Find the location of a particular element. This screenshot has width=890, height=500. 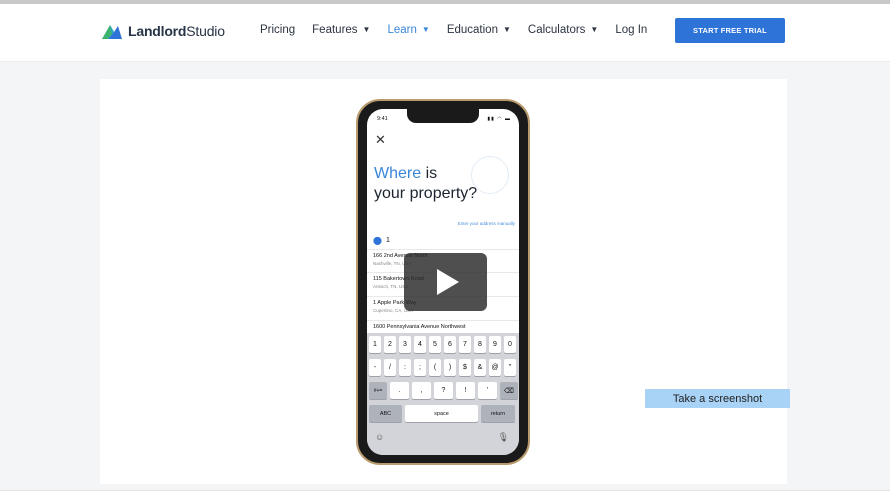

key: 6 is located at coordinates (450, 344).